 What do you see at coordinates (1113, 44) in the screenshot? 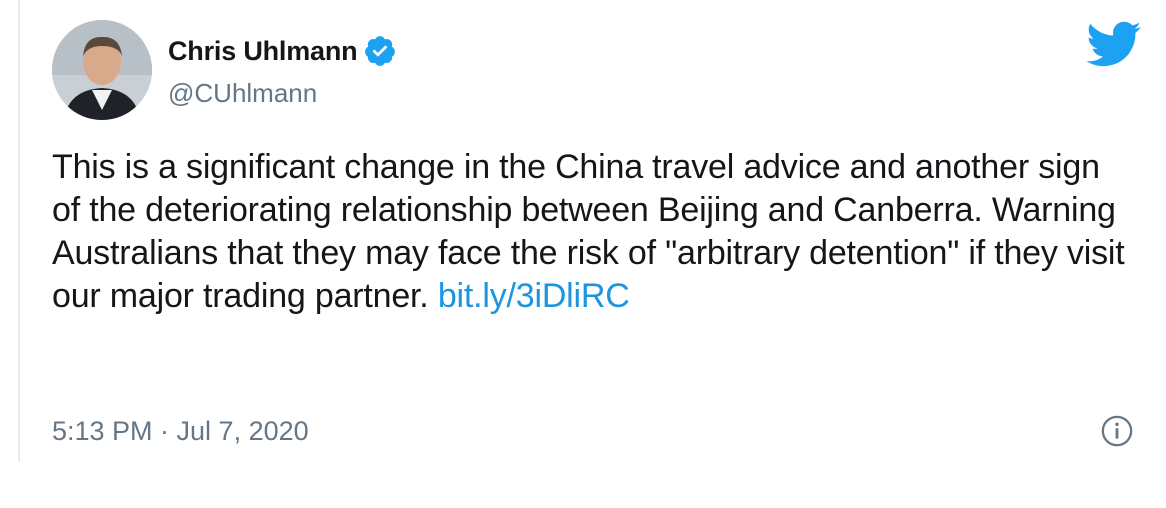
I see `twitter-bird-icon` at bounding box center [1113, 44].